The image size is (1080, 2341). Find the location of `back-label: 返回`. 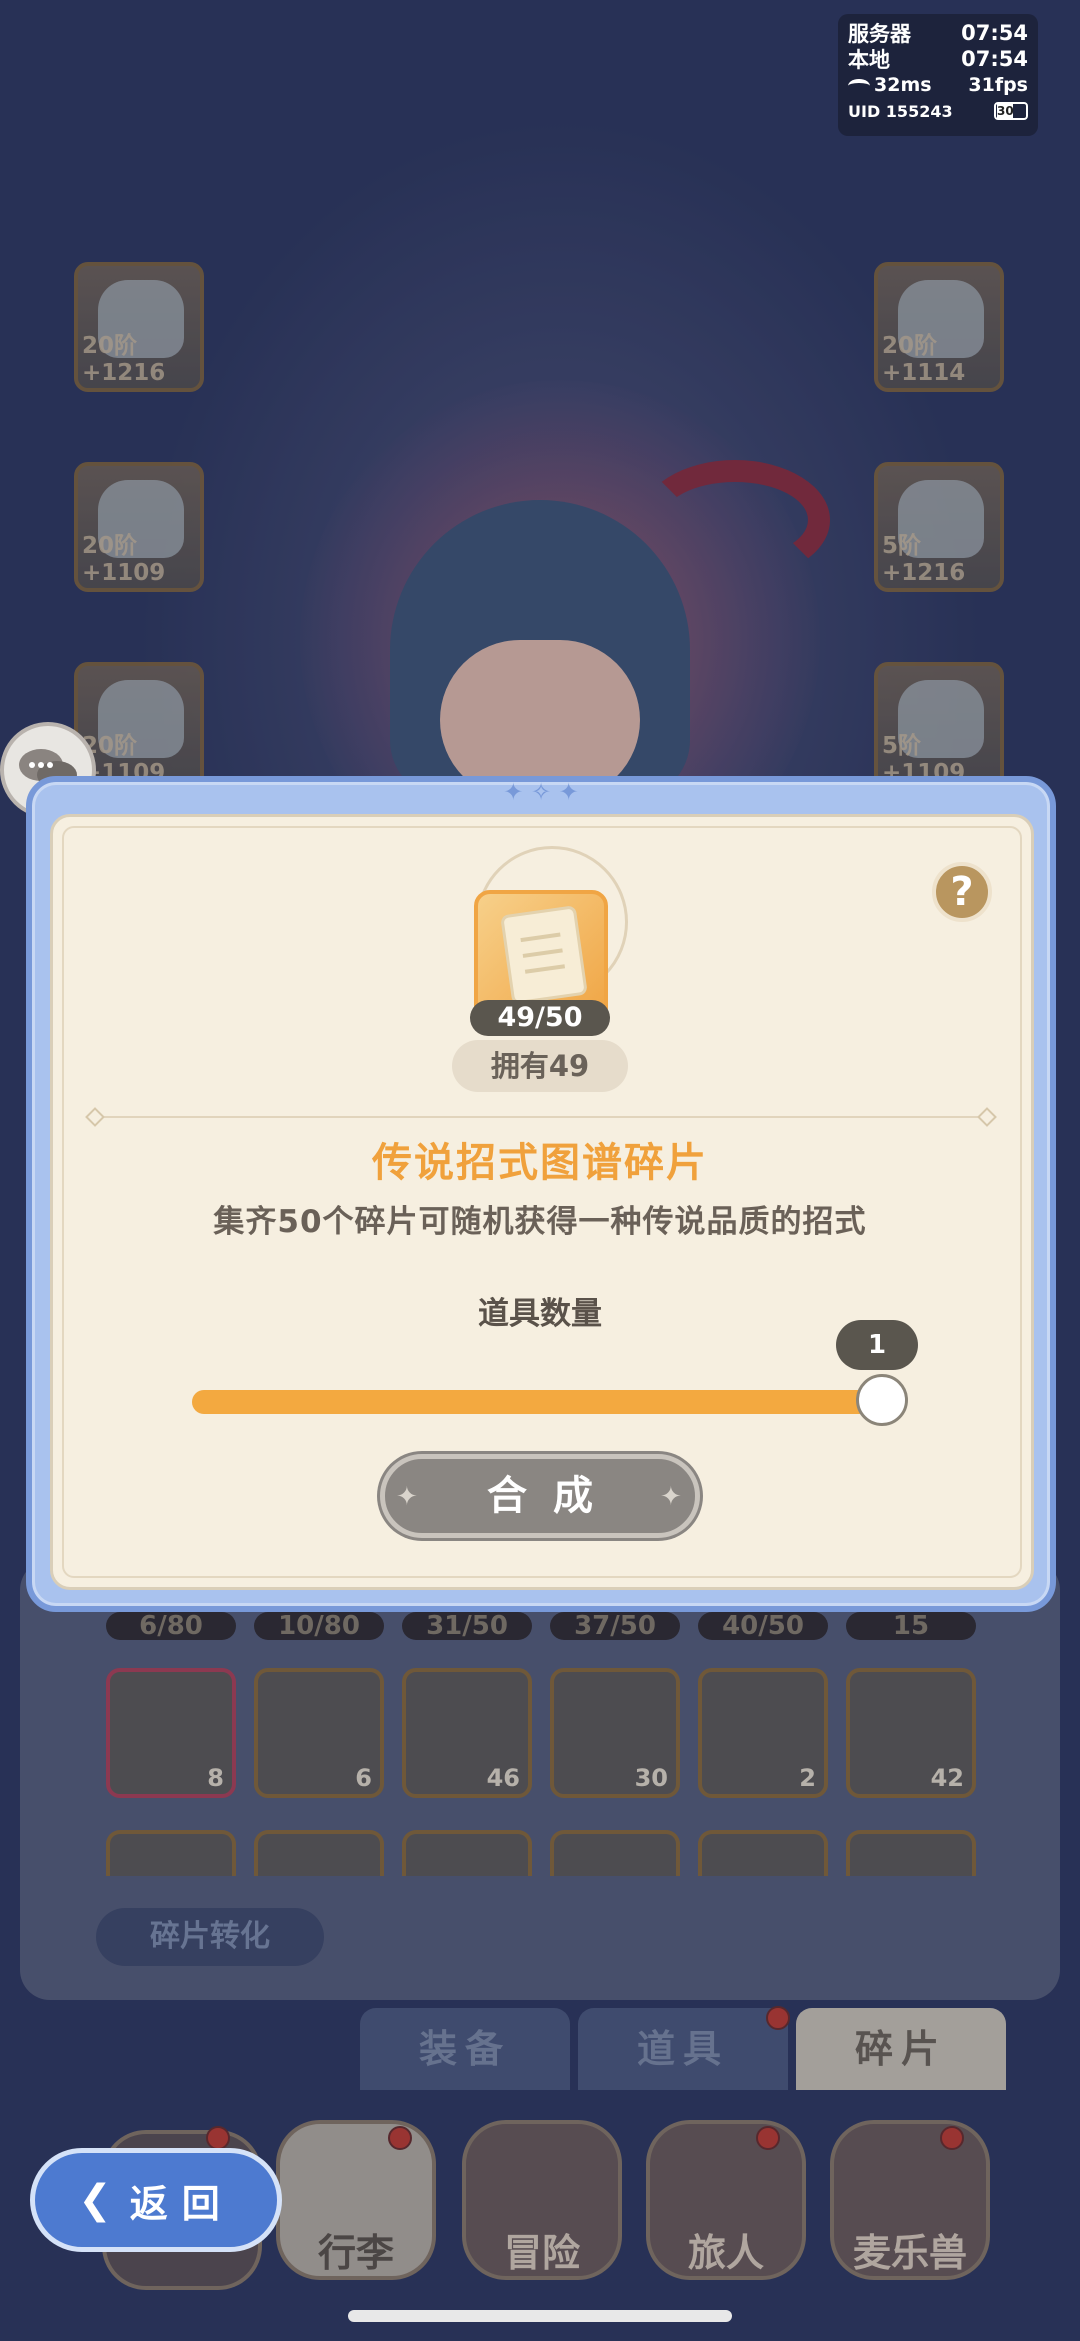

back-label: 返回 is located at coordinates (181, 2203).